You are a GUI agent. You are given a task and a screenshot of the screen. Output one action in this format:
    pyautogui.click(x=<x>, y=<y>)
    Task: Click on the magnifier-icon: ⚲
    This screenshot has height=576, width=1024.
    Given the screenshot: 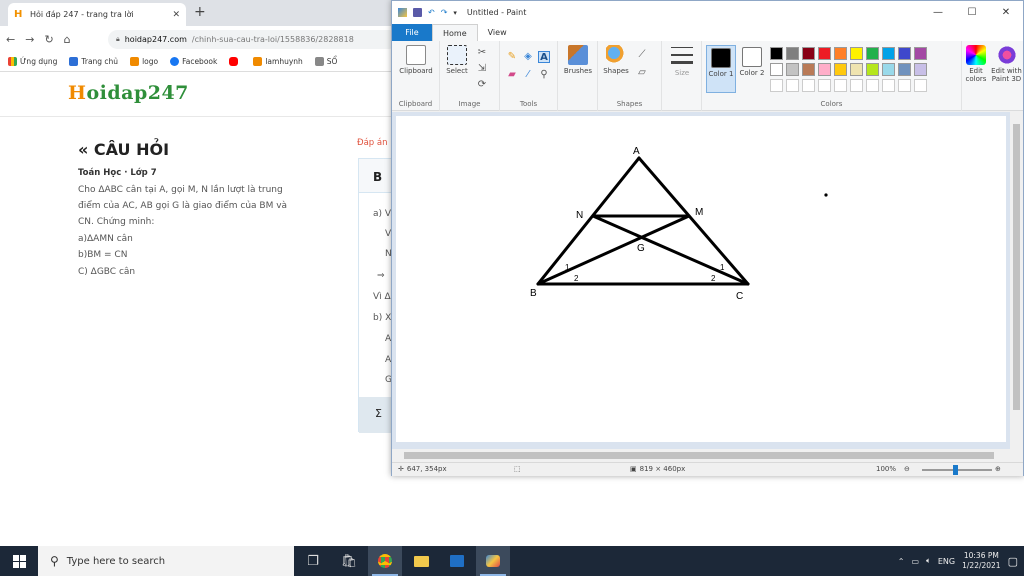 What is the action you would take?
    pyautogui.click(x=544, y=75)
    